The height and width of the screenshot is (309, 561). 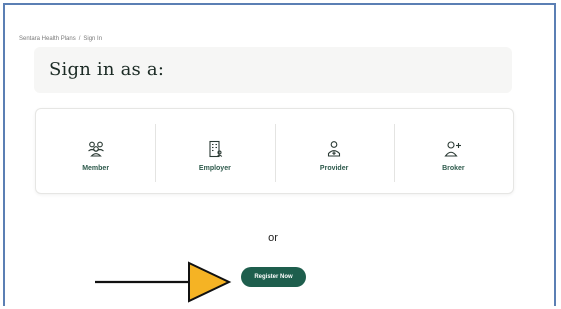 I want to click on page-title: Sign in as a:, so click(x=107, y=69).